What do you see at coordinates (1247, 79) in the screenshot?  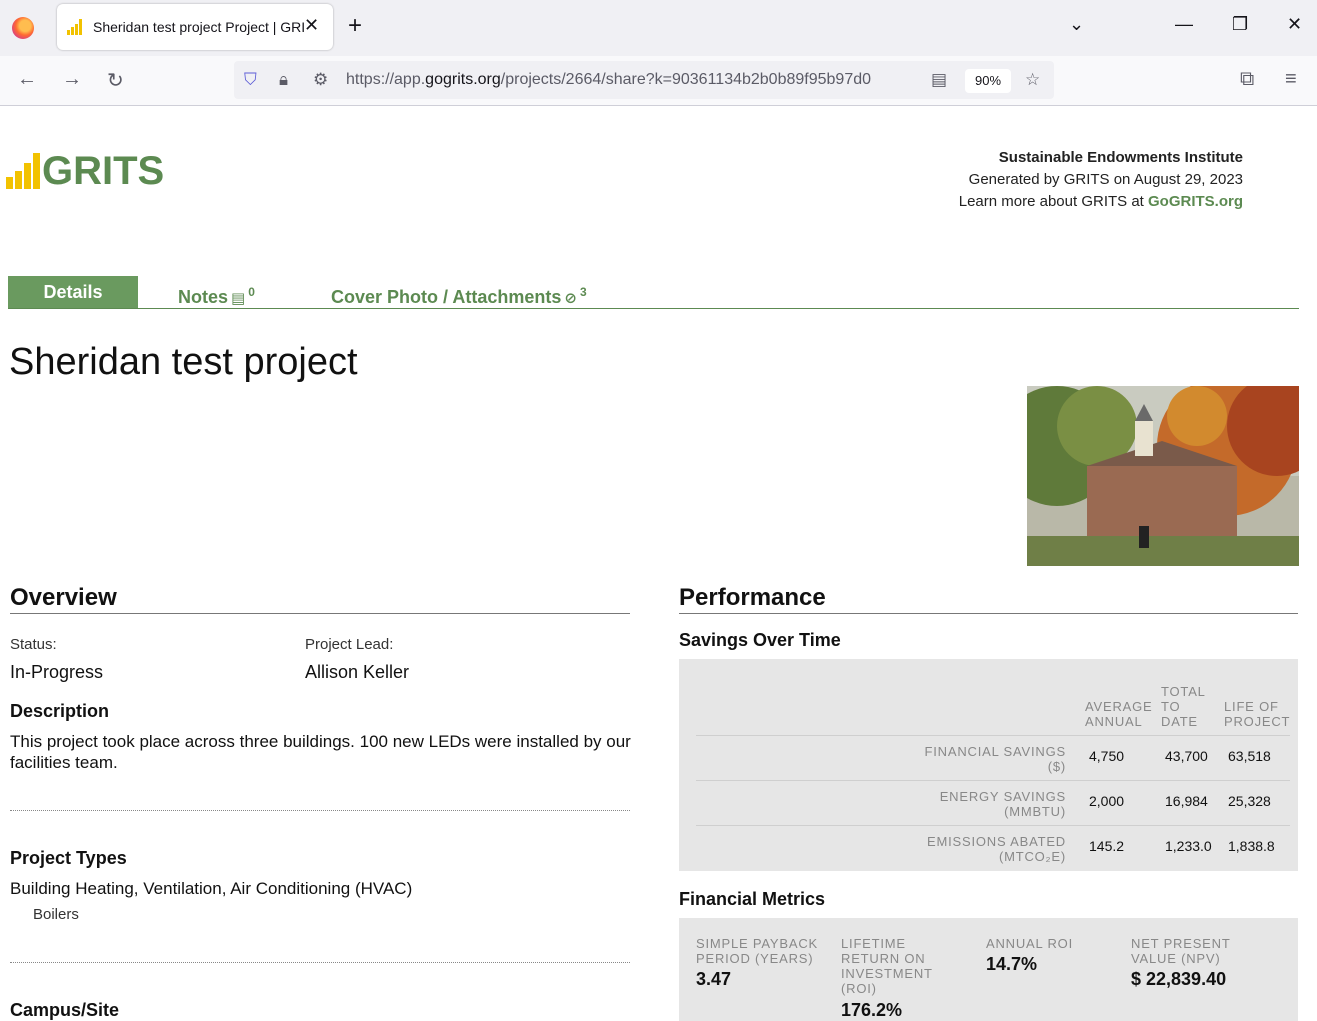 I see `extensions-icon: ⧉` at bounding box center [1247, 79].